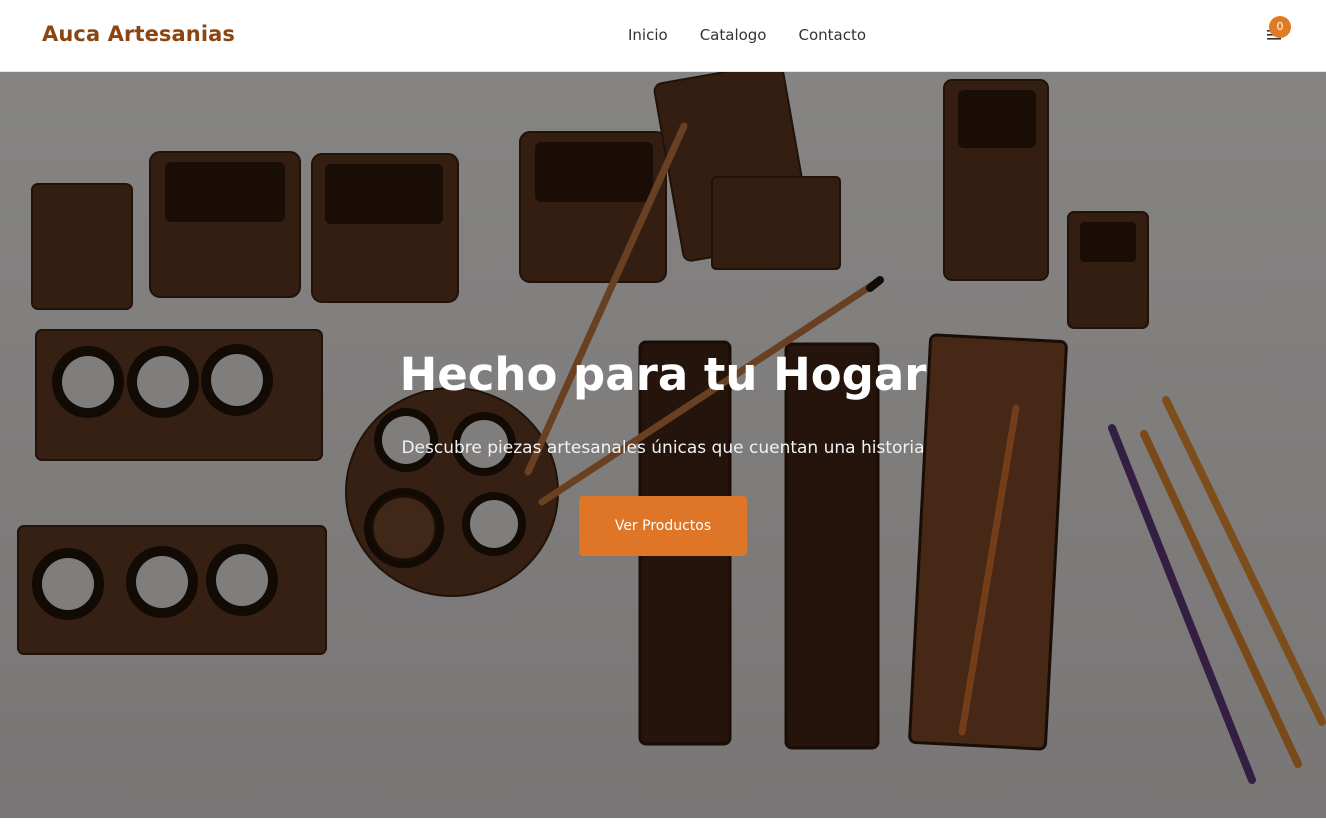  What do you see at coordinates (663, 526) in the screenshot?
I see `view-products-button: Ver Productos` at bounding box center [663, 526].